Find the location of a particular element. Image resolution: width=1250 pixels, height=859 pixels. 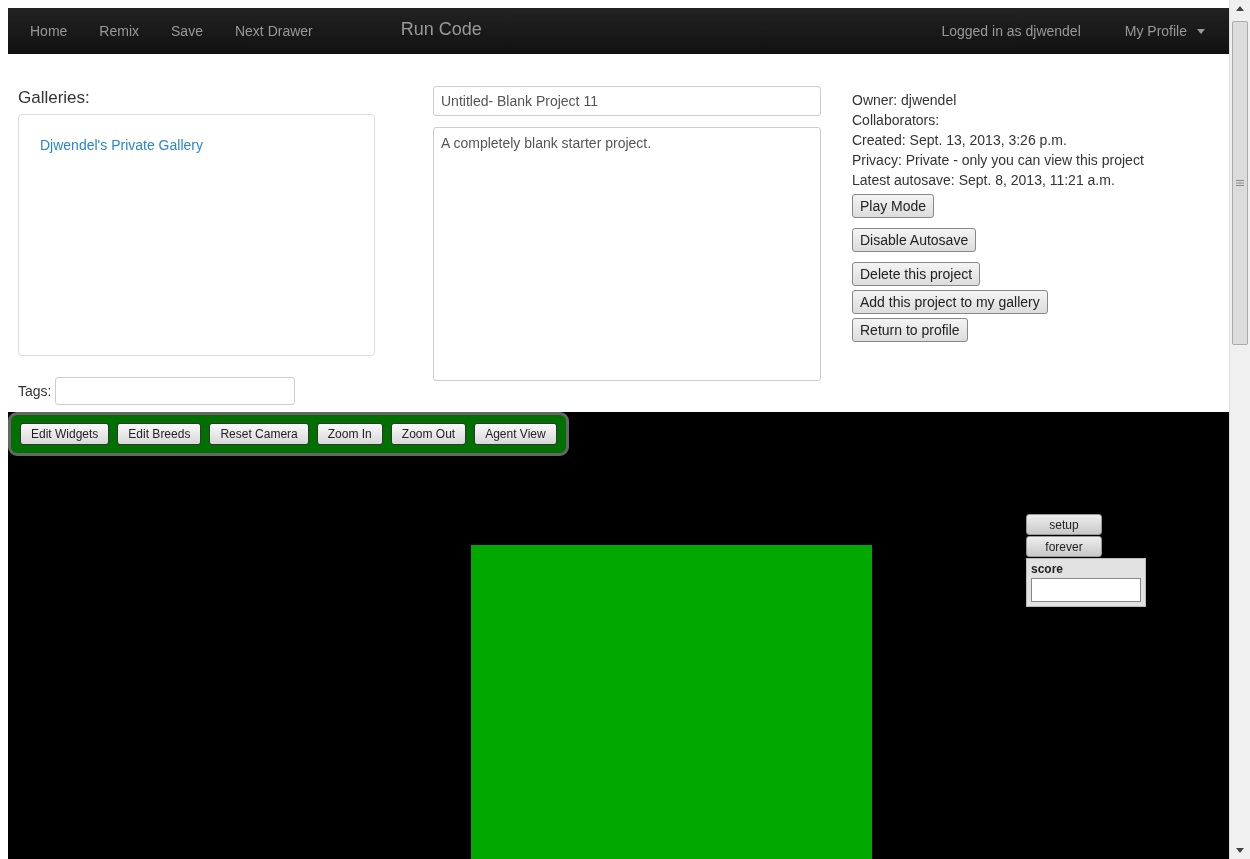

toolbar-button: Zoom Out is located at coordinates (428, 434).